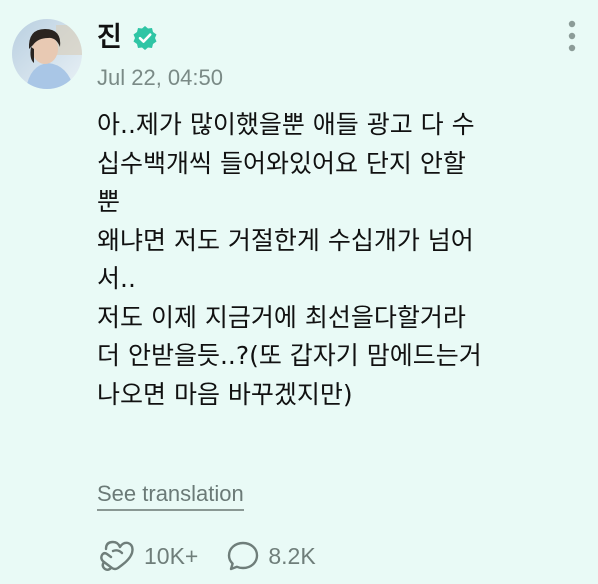  I want to click on post-text-line: 서.., so click(116, 278).